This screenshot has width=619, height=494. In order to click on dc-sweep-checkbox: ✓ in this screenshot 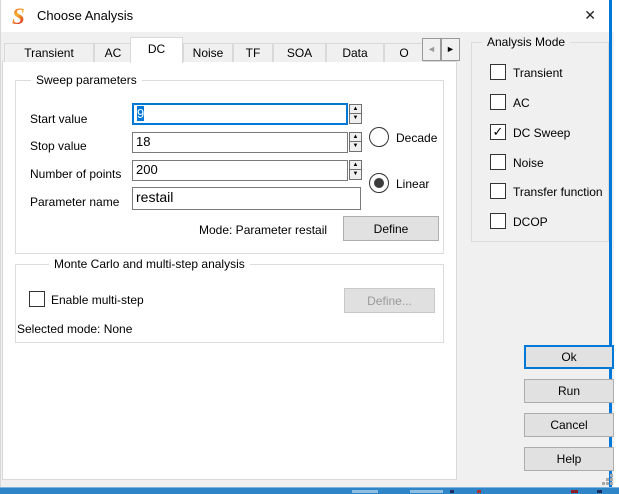, I will do `click(498, 132)`.